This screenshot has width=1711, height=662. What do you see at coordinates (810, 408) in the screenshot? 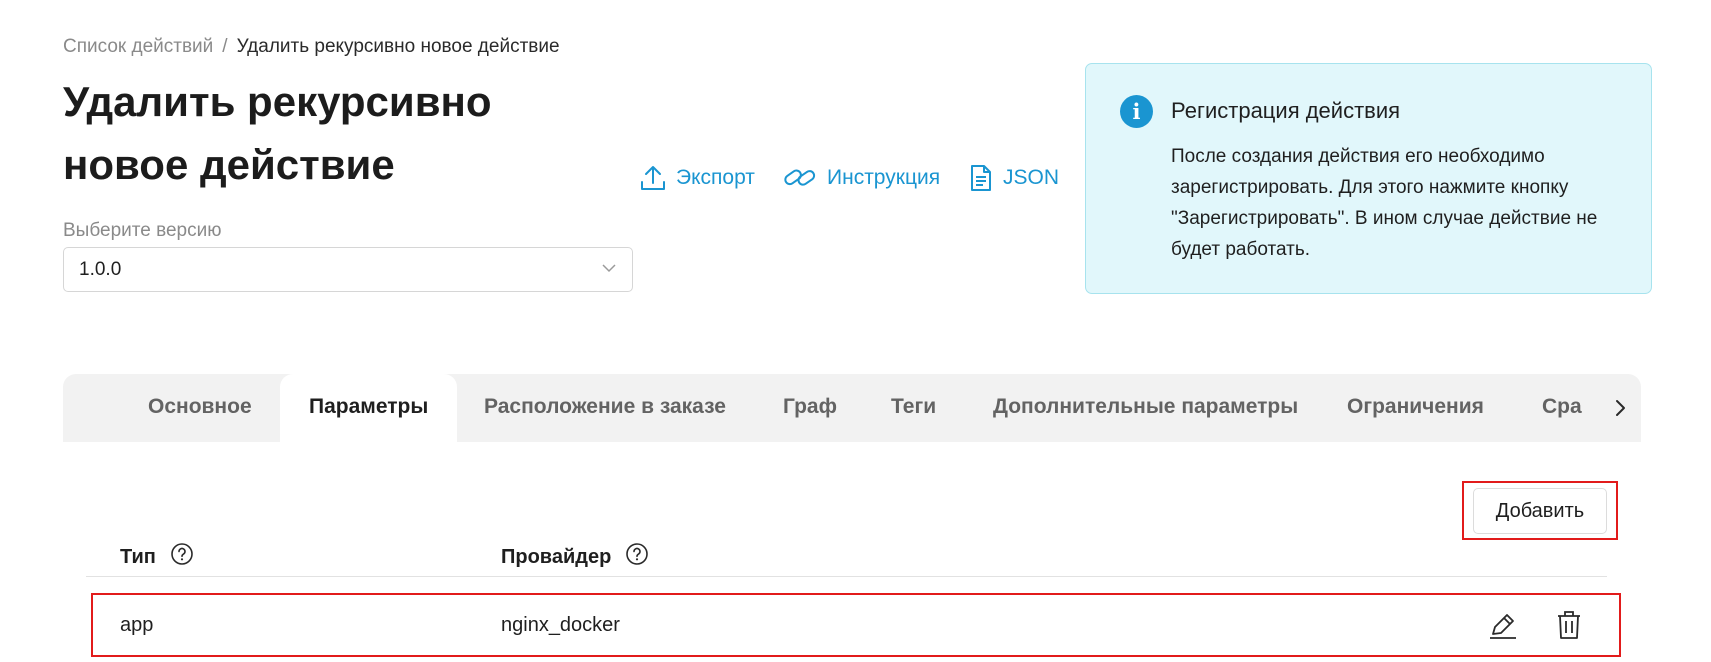
I see `tab-graph: Граф` at bounding box center [810, 408].